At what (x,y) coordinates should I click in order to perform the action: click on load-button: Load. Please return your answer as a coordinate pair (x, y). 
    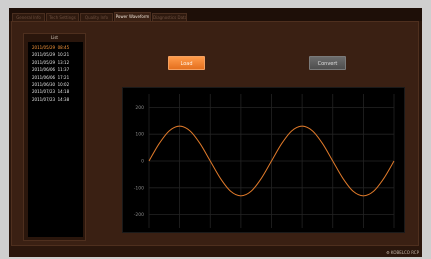
    Looking at the image, I should click on (186, 63).